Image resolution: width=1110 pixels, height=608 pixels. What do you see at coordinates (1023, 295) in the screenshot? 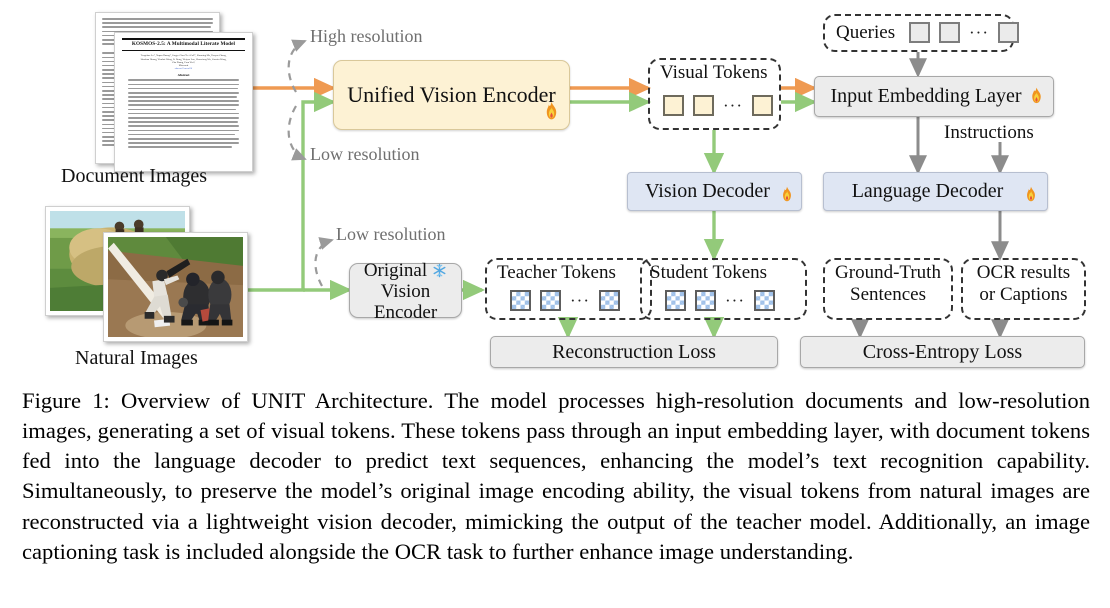
I see `ocr-results-line-2: or Captions` at bounding box center [1023, 295].